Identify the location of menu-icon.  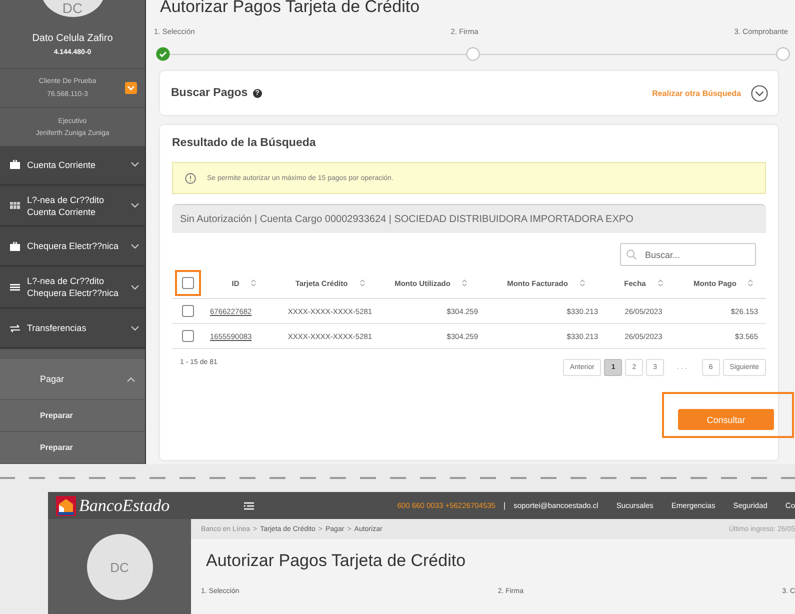
(249, 506).